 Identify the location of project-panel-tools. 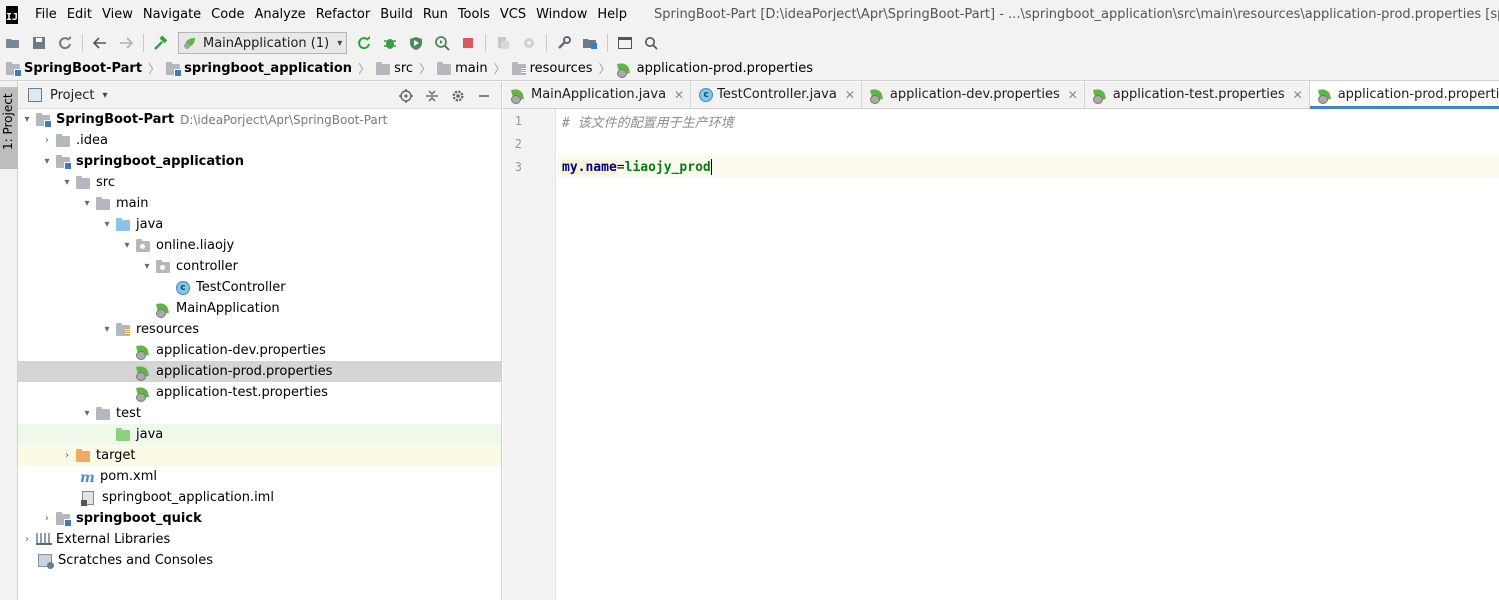
(443, 95).